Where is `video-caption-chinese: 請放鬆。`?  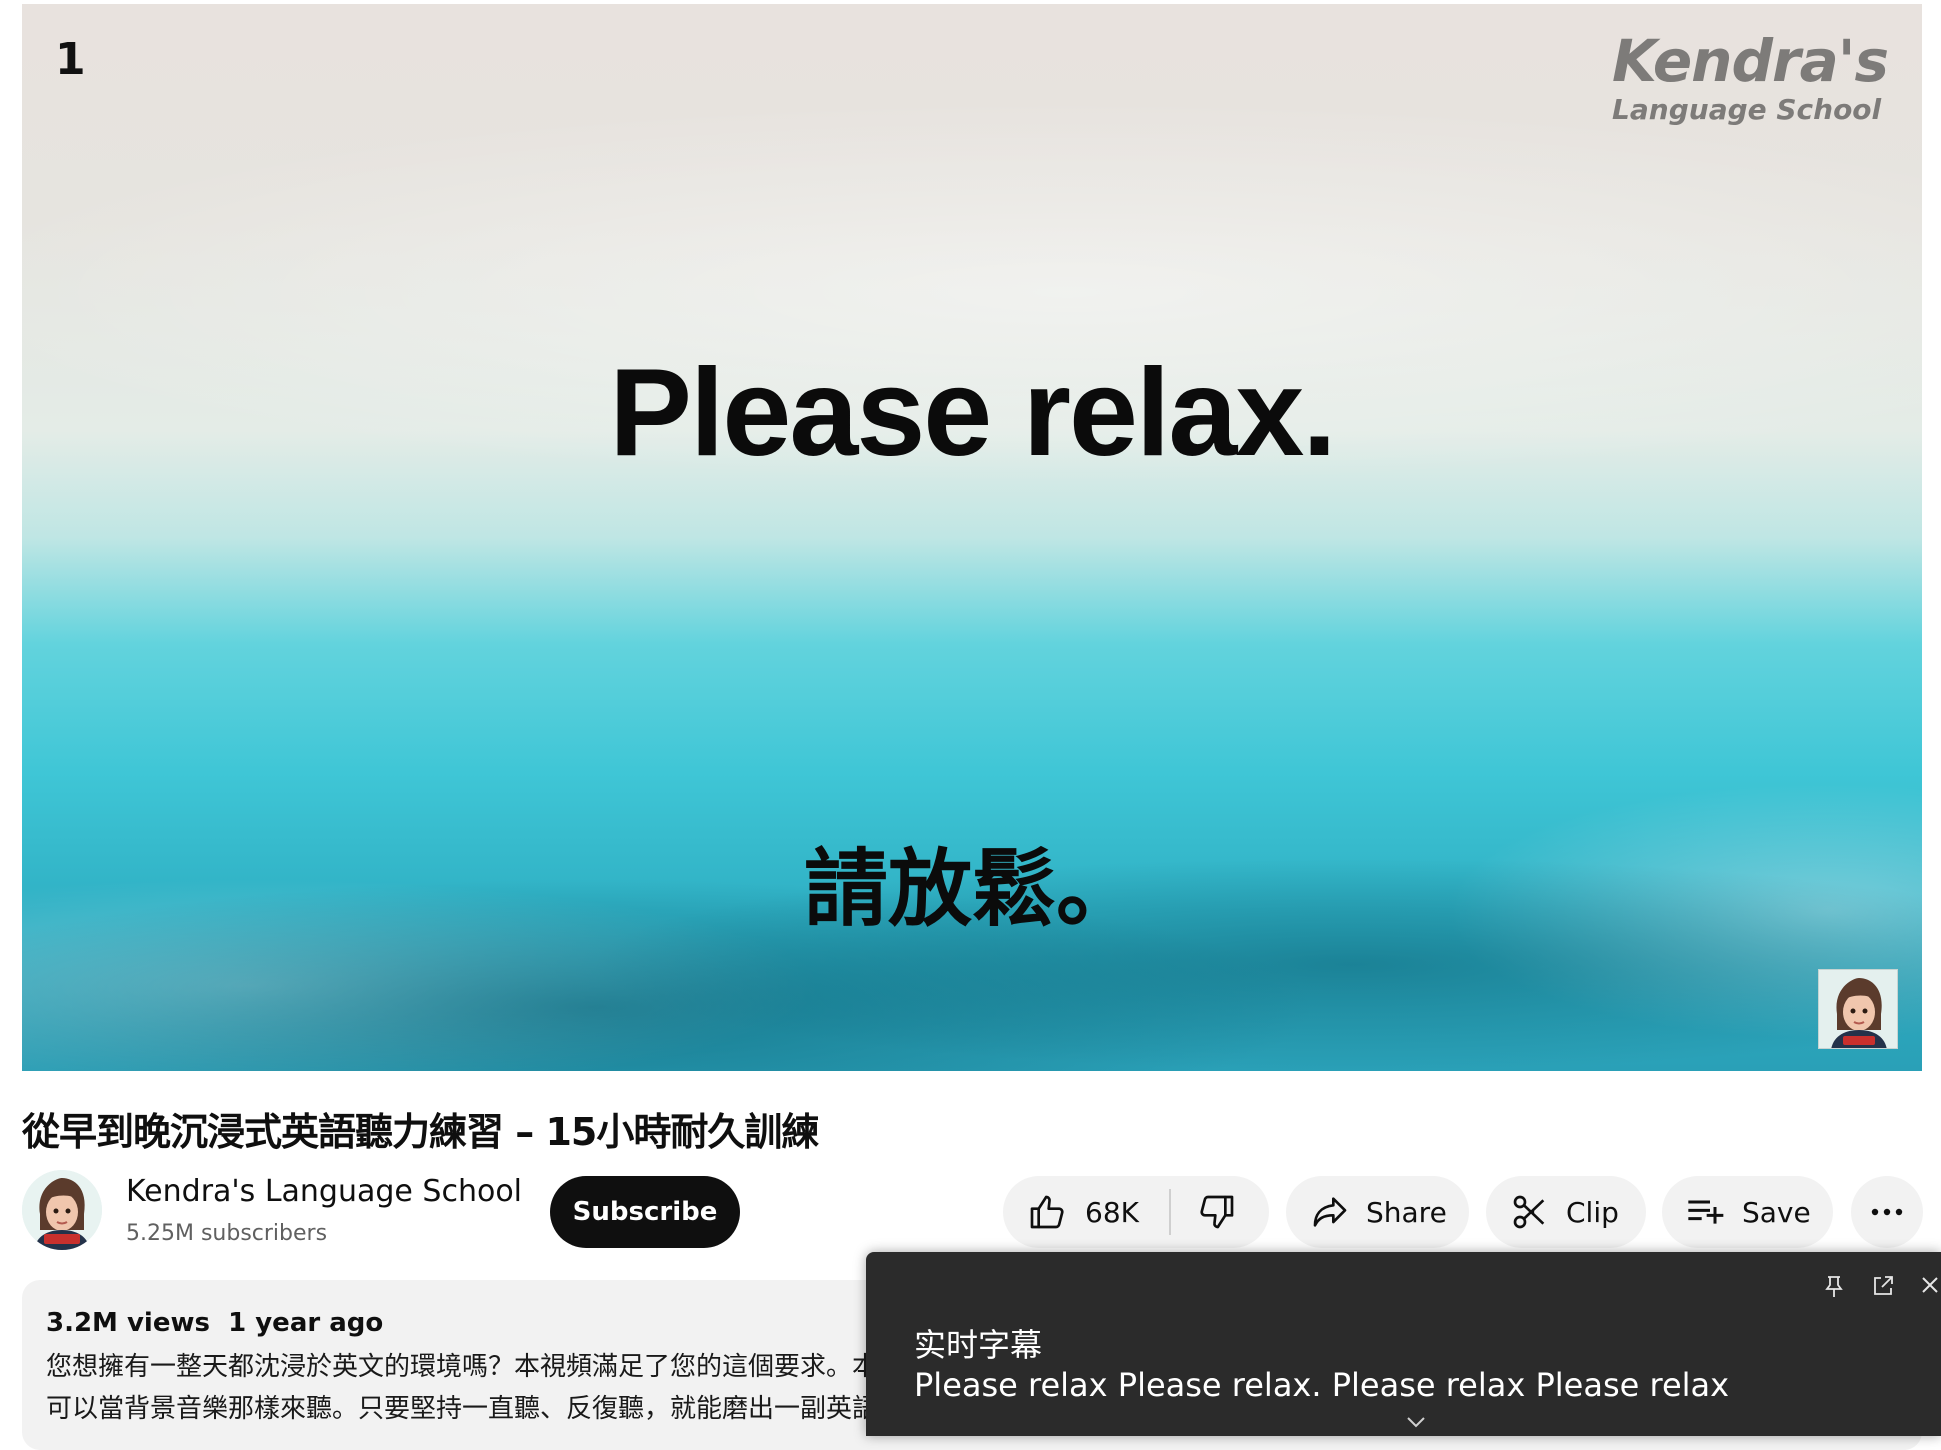
video-caption-chinese: 請放鬆。 is located at coordinates (971, 889).